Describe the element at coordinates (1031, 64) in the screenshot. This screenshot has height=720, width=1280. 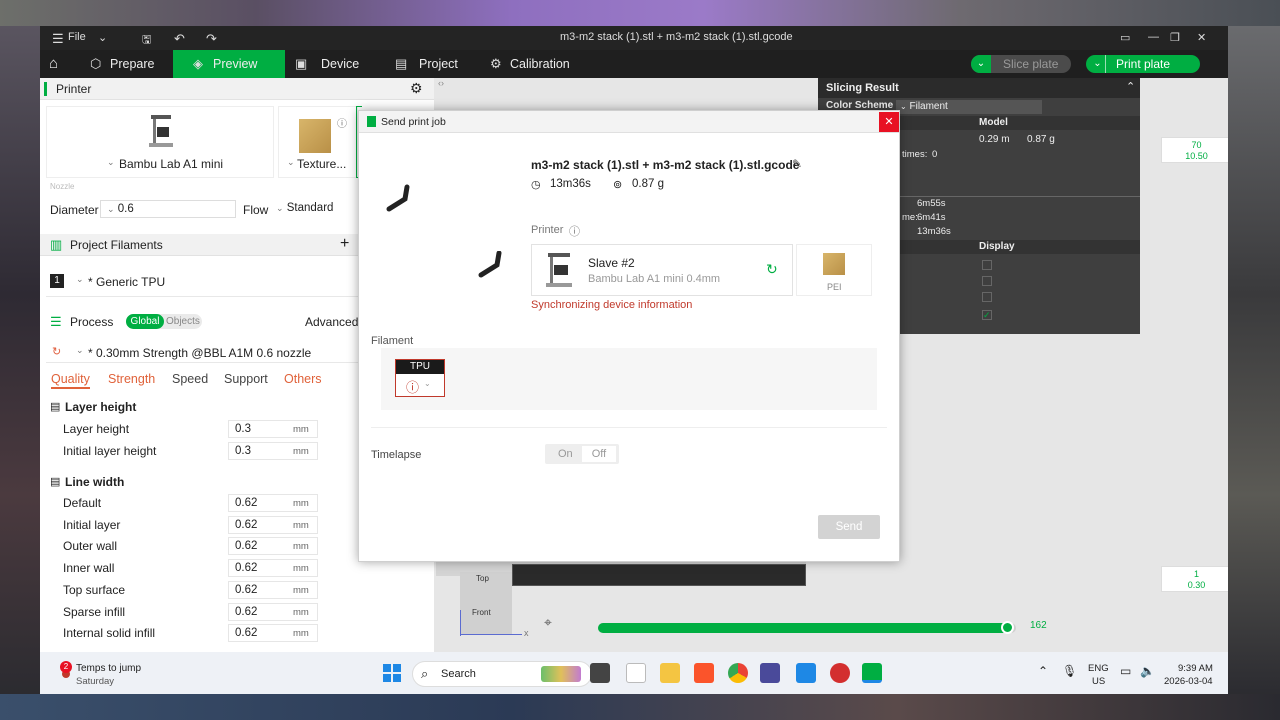
I see `slice-plate-label: Slice plate` at that location.